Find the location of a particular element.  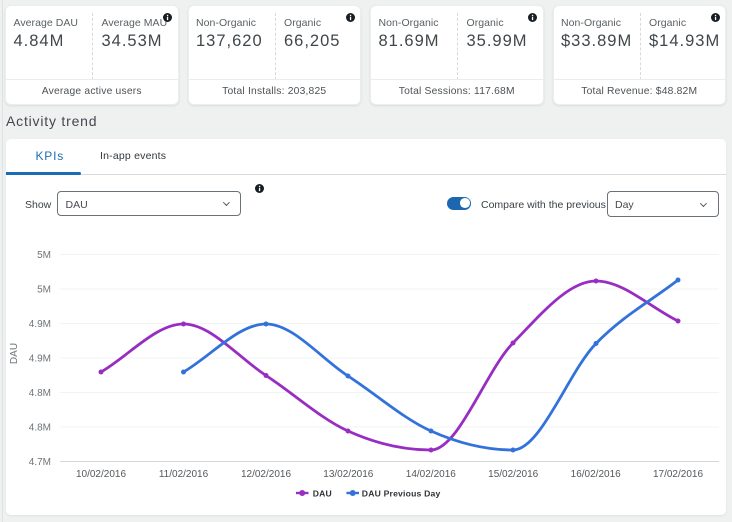

svg-text: DAU Previous Day is located at coordinates (401, 494).